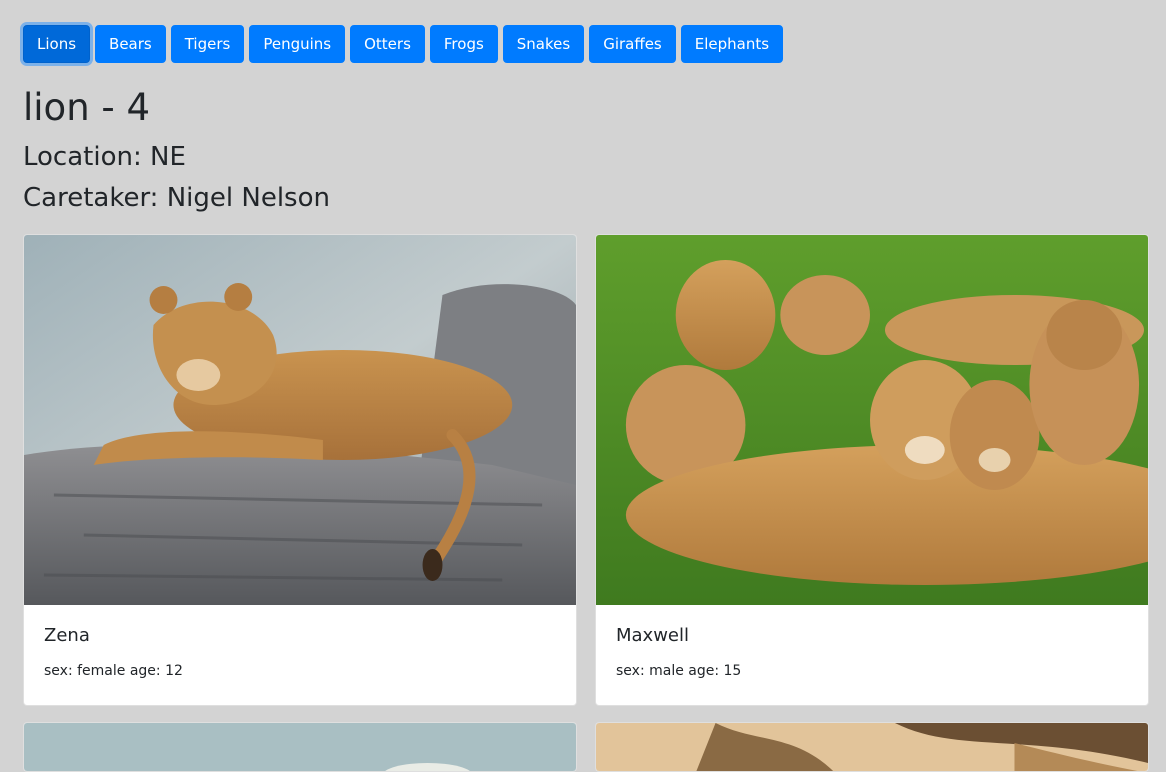 The width and height of the screenshot is (1166, 772). Describe the element at coordinates (87, 107) in the screenshot. I see `page-title: lion - 4` at that location.